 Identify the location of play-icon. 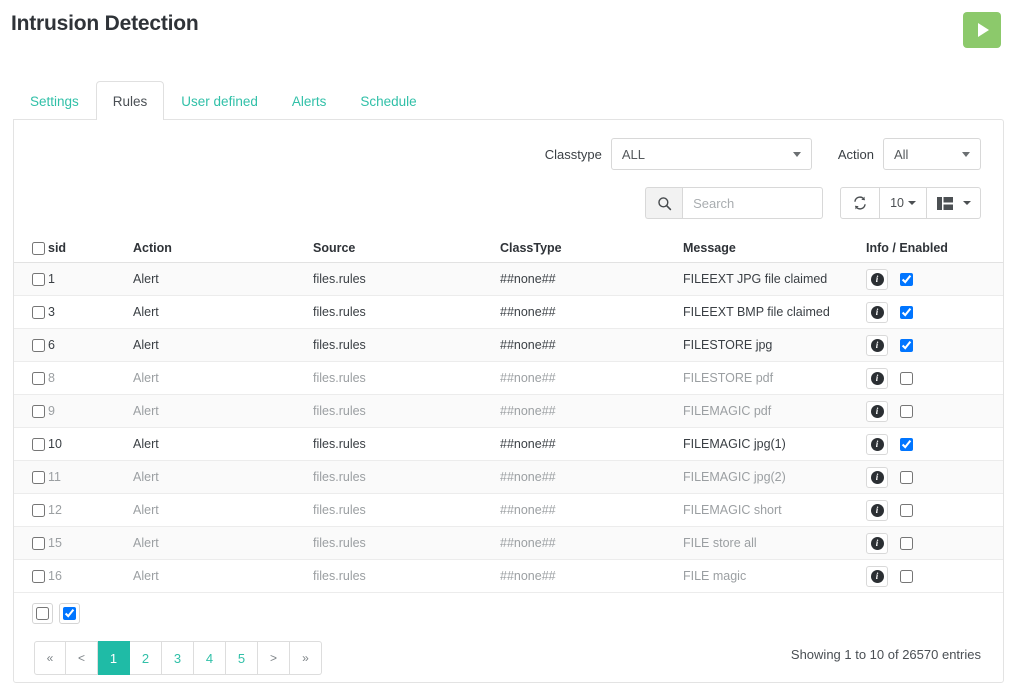
(983, 30).